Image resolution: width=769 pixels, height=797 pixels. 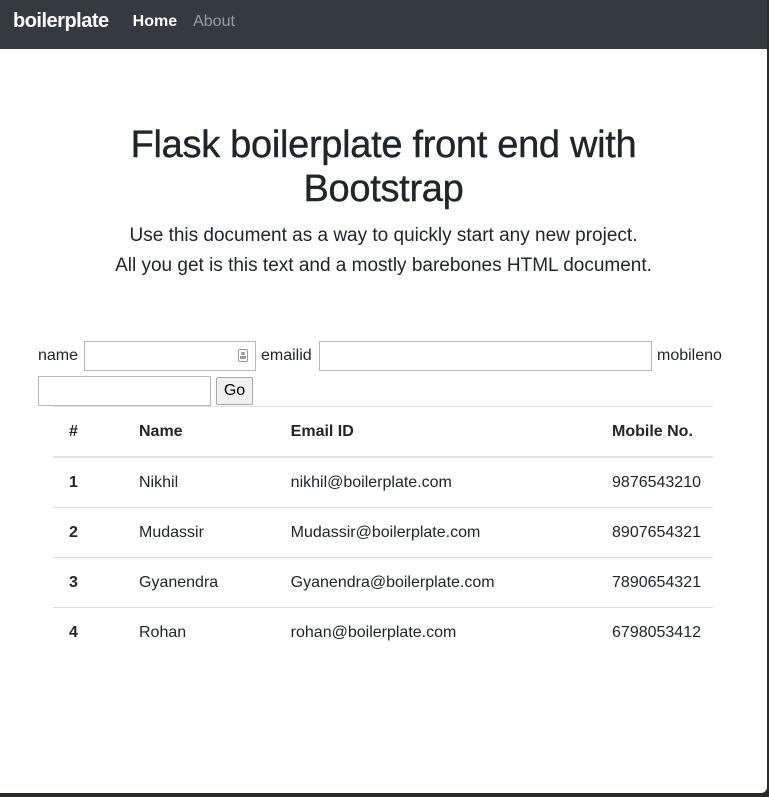 What do you see at coordinates (124, 391) in the screenshot?
I see `mobile-input` at bounding box center [124, 391].